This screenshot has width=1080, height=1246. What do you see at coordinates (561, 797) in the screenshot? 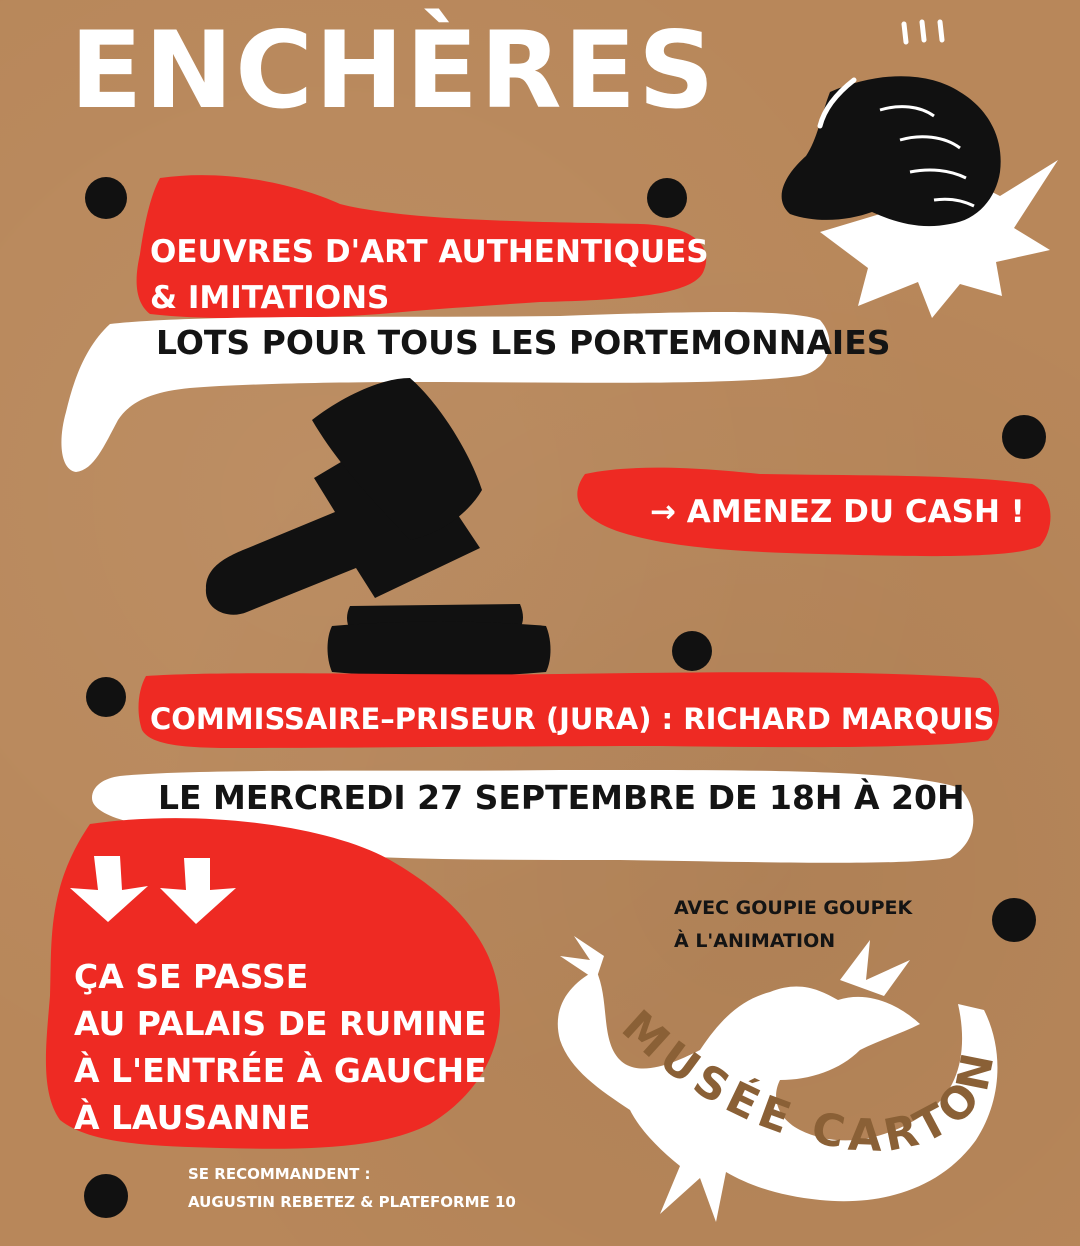
I see `date-line: LE MERCREDI 27 SEPTEMBRE DE 18H À 20H` at bounding box center [561, 797].